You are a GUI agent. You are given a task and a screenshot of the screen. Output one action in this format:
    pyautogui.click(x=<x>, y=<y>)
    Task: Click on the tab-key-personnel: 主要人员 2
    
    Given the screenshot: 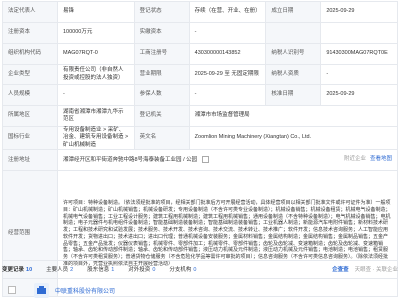 What is the action you would take?
    pyautogui.click(x=59, y=269)
    